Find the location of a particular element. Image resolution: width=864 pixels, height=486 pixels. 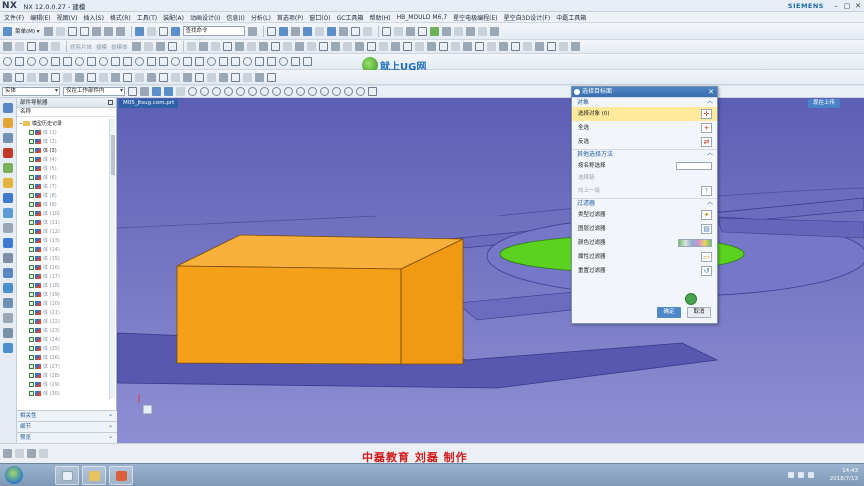

patch-icon is located at coordinates (359, 46).